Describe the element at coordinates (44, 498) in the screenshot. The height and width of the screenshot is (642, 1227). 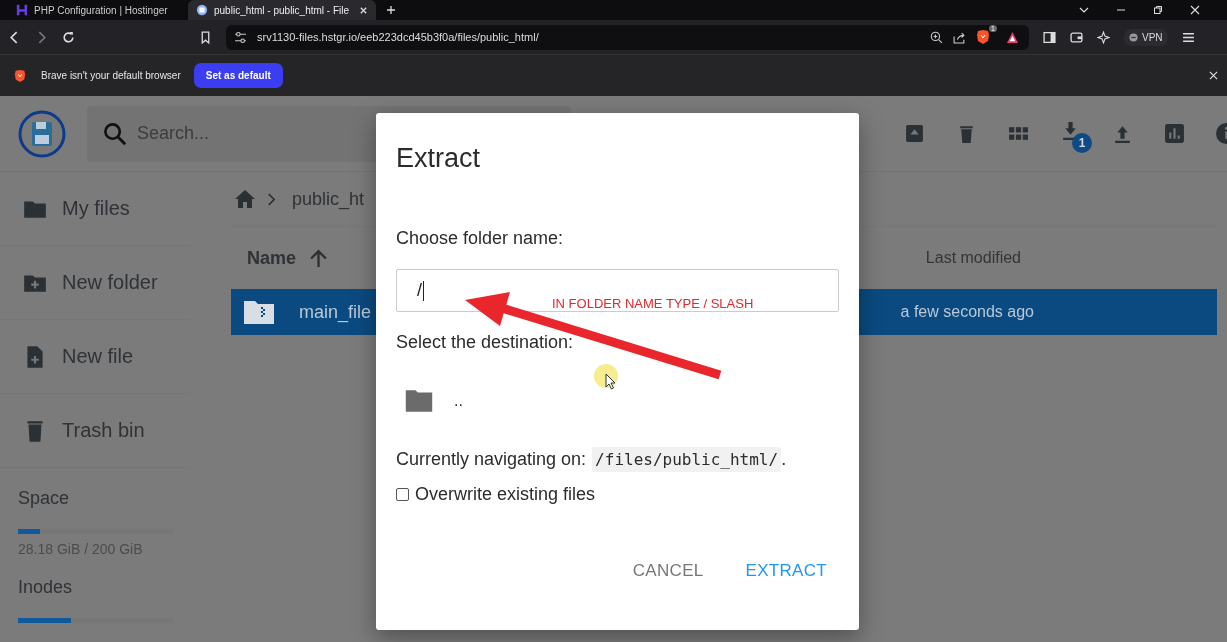
I see `usage-label: Space` at that location.